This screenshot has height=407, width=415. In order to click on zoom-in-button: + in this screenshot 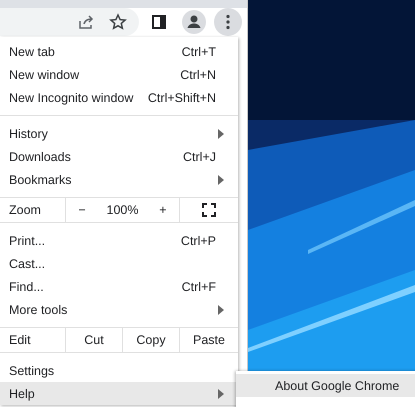, I will do `click(163, 210)`.